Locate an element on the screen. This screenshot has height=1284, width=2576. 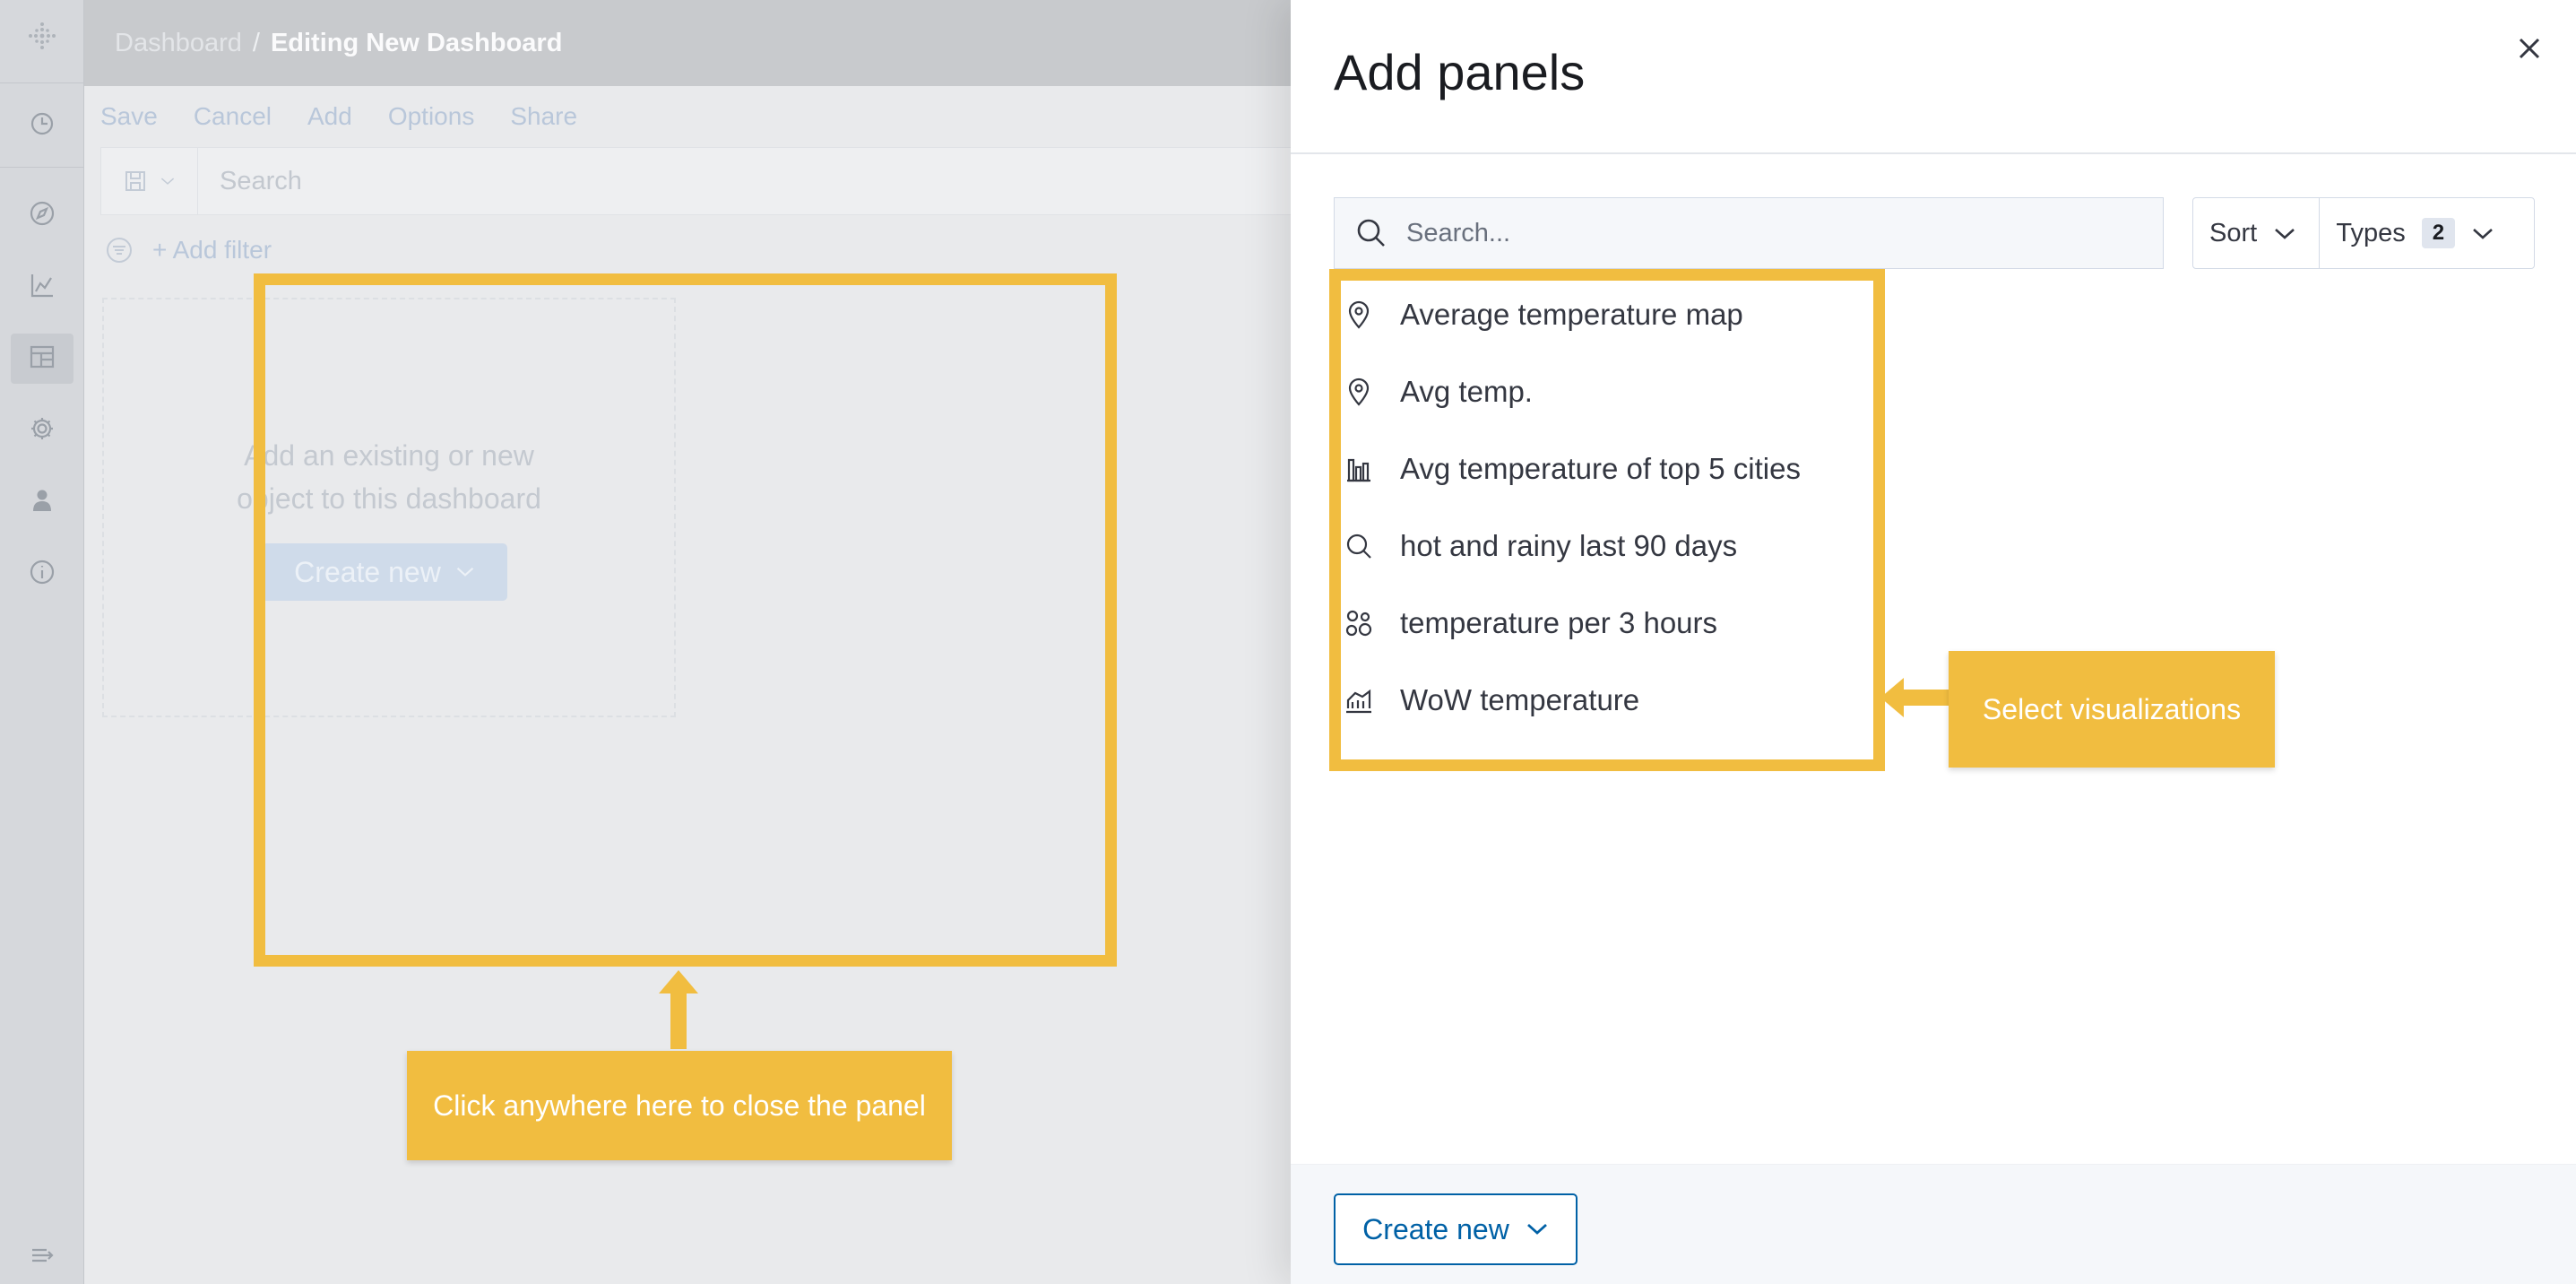
options-menu-item: Options is located at coordinates (431, 116).